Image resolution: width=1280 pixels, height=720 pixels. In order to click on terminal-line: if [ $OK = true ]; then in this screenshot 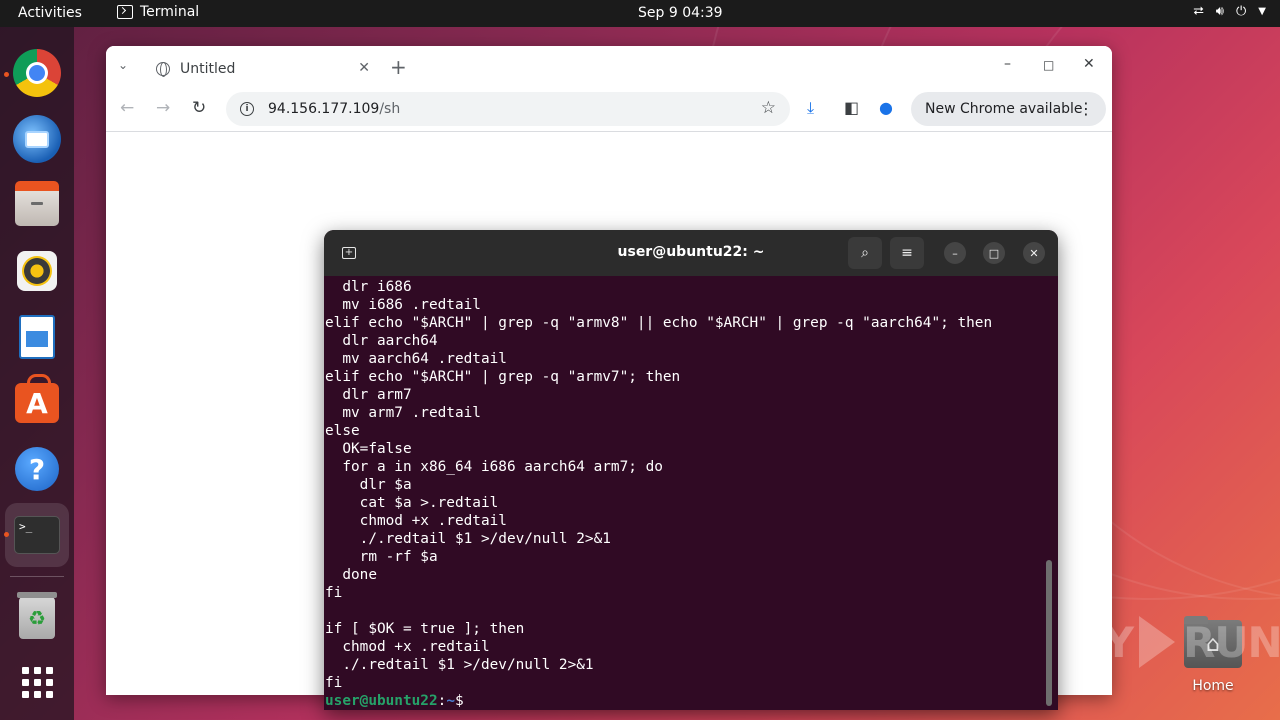, I will do `click(425, 629)`.